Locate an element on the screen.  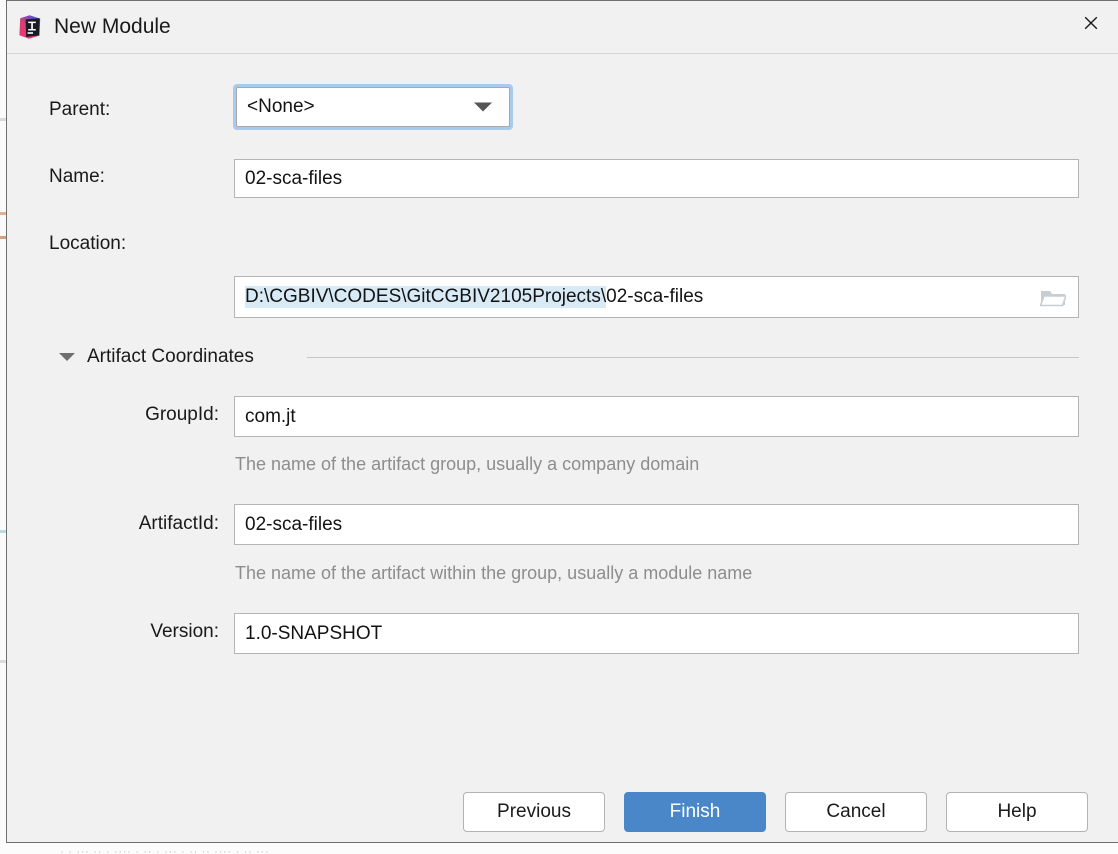
parent-label: Parent: is located at coordinates (80, 109).